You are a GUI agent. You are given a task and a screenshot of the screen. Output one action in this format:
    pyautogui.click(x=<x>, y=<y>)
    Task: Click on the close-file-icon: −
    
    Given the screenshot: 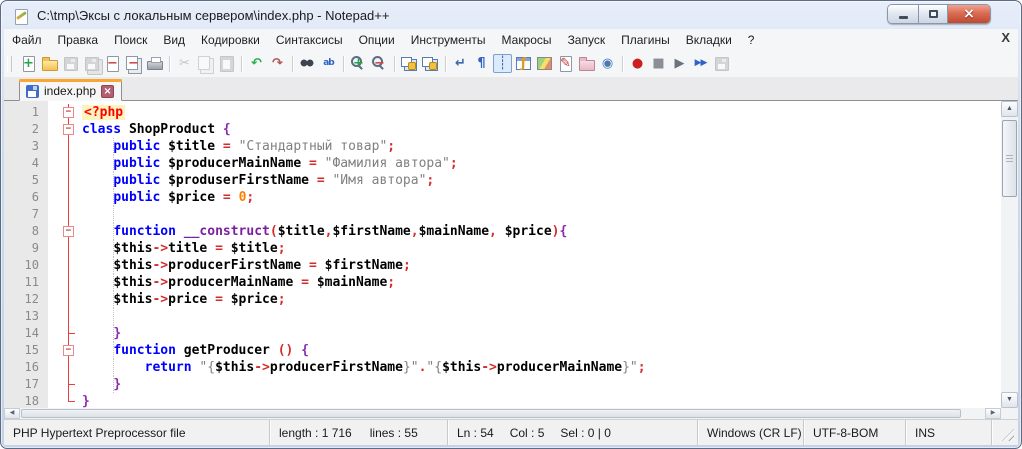 What is the action you would take?
    pyautogui.click(x=112, y=63)
    